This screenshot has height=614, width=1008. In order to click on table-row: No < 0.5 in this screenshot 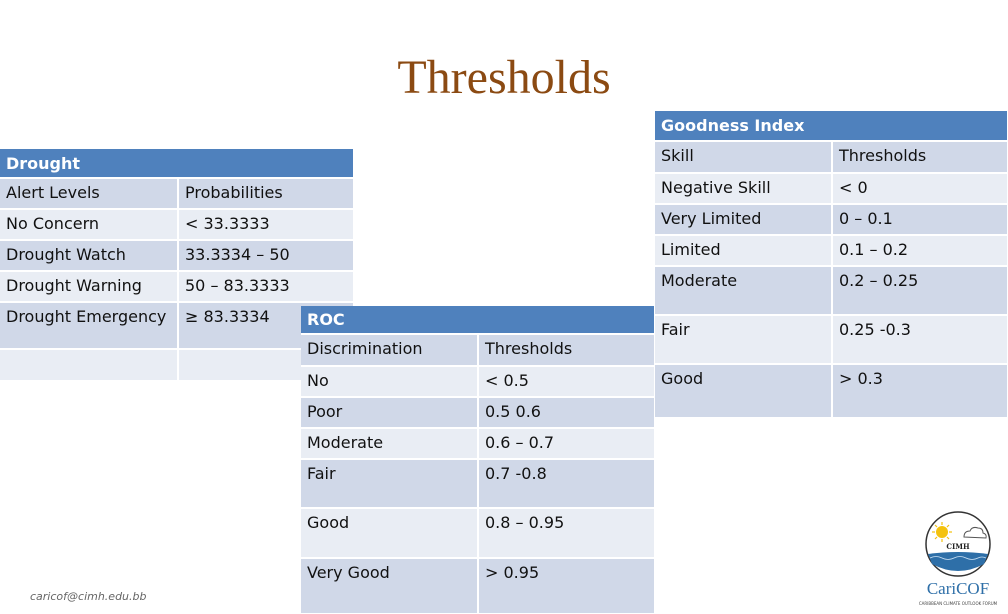, I will do `click(477, 380)`.